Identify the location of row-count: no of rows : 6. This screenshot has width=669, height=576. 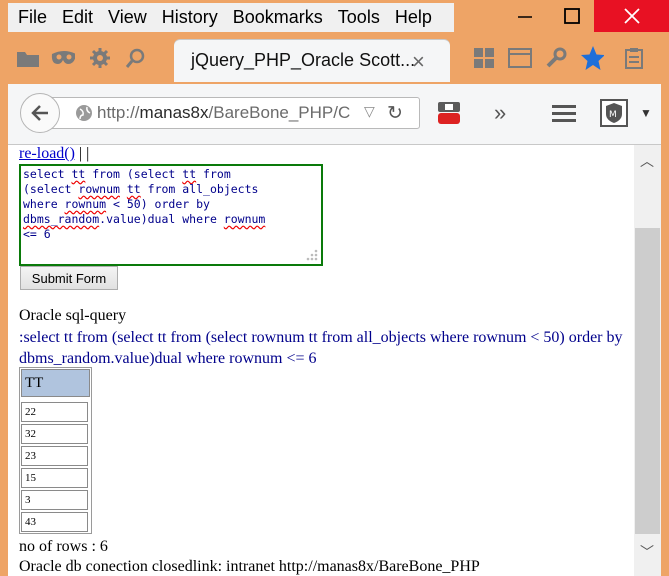
(63, 546).